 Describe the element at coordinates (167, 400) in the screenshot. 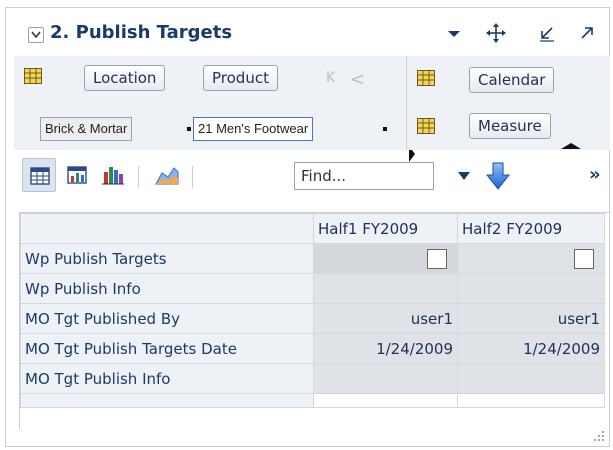

I see `row-header-empty` at that location.